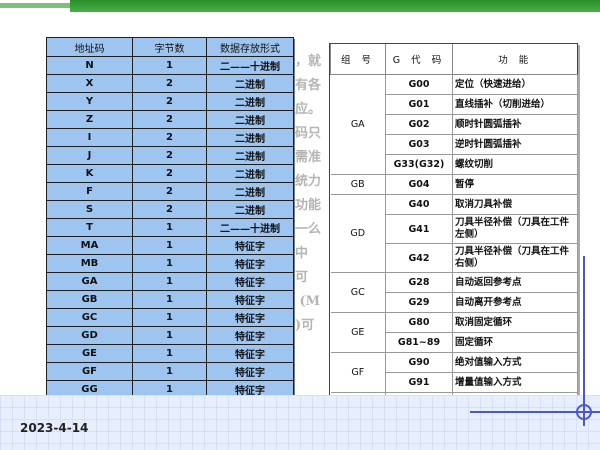  I want to click on address-code-cell: GE, so click(89, 353).